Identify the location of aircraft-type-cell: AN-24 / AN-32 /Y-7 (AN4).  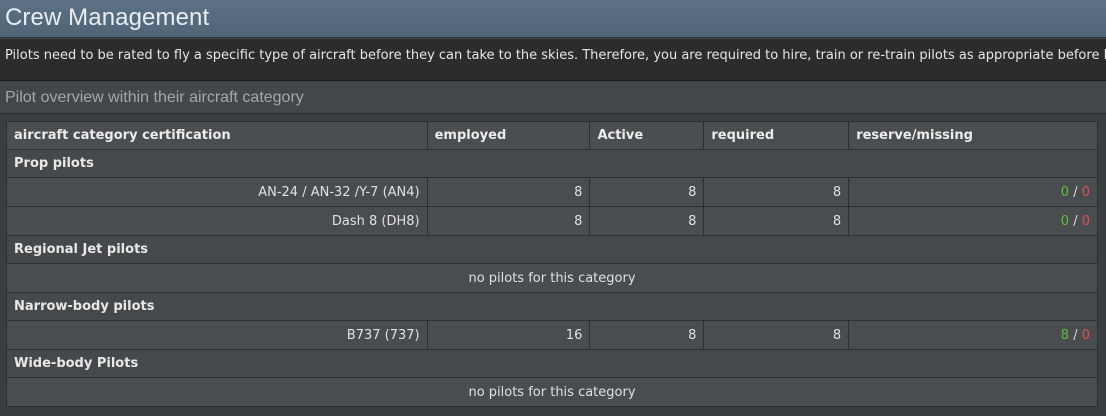
(217, 192).